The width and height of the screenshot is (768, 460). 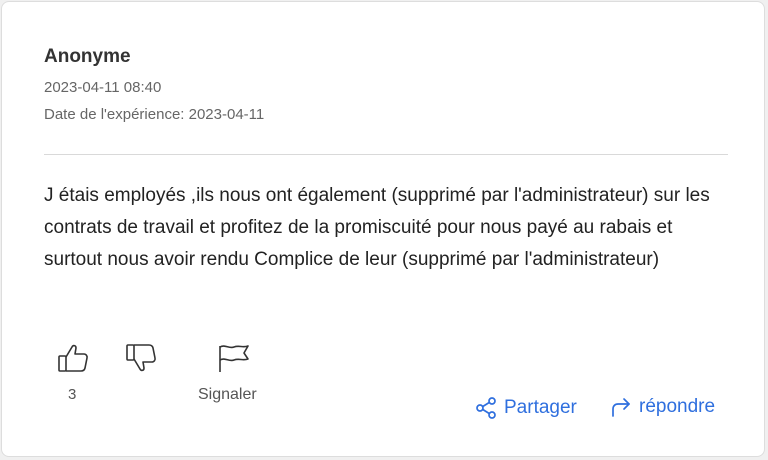 What do you see at coordinates (87, 56) in the screenshot?
I see `review-author: Anonyme` at bounding box center [87, 56].